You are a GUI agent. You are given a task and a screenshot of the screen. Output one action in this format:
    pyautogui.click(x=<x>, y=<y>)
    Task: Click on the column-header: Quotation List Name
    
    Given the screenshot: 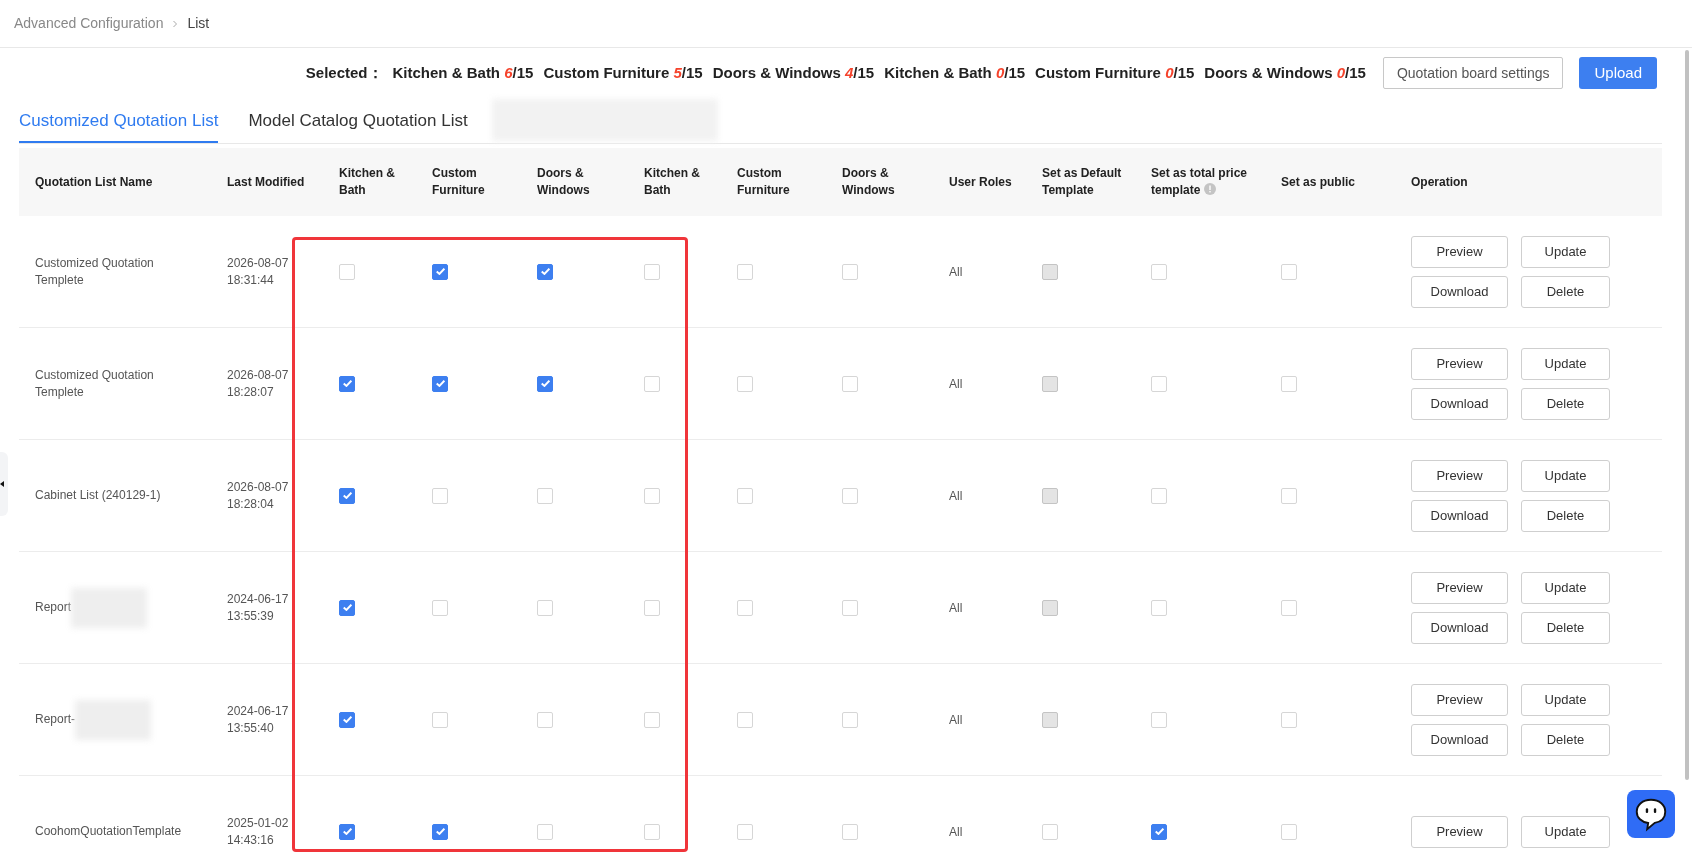 What is the action you would take?
    pyautogui.click(x=94, y=182)
    